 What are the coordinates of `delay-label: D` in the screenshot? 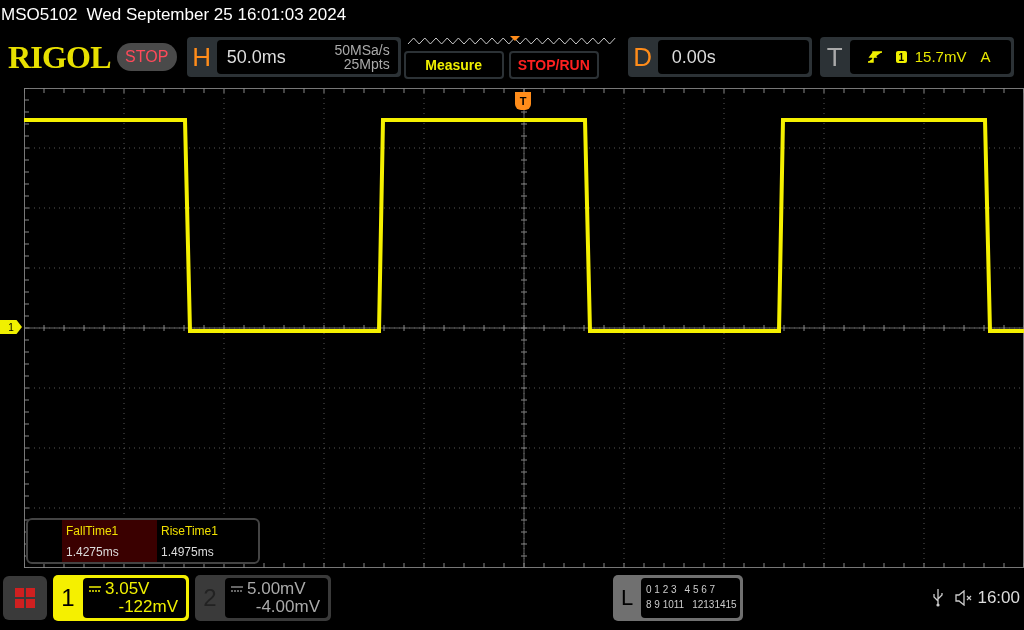 It's located at (643, 57).